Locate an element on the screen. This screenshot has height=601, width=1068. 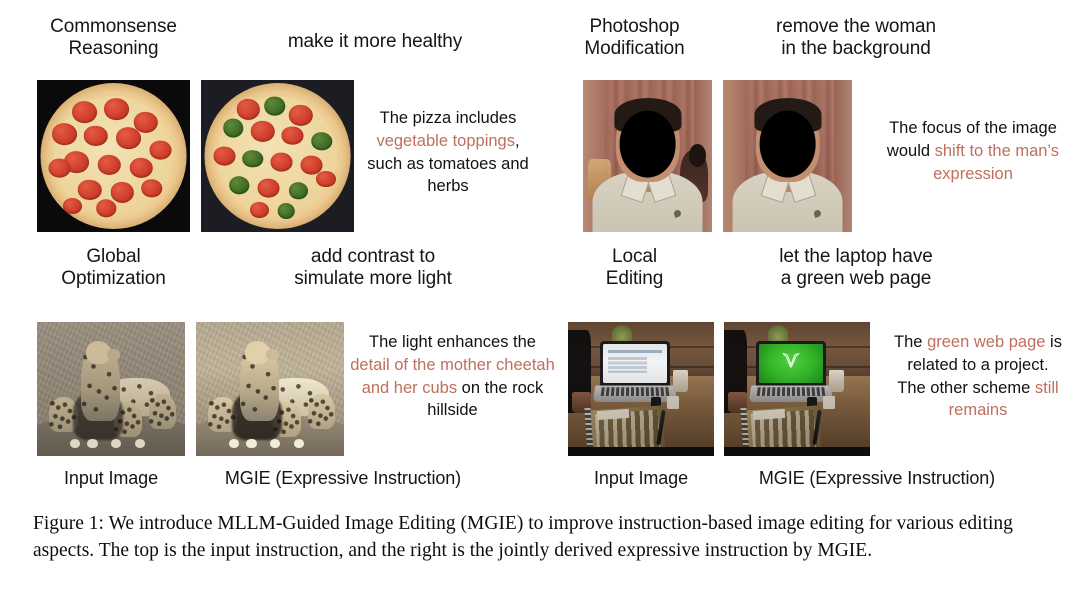
category-label-photoshop-modification: Photoshop Modification is located at coordinates (634, 38).